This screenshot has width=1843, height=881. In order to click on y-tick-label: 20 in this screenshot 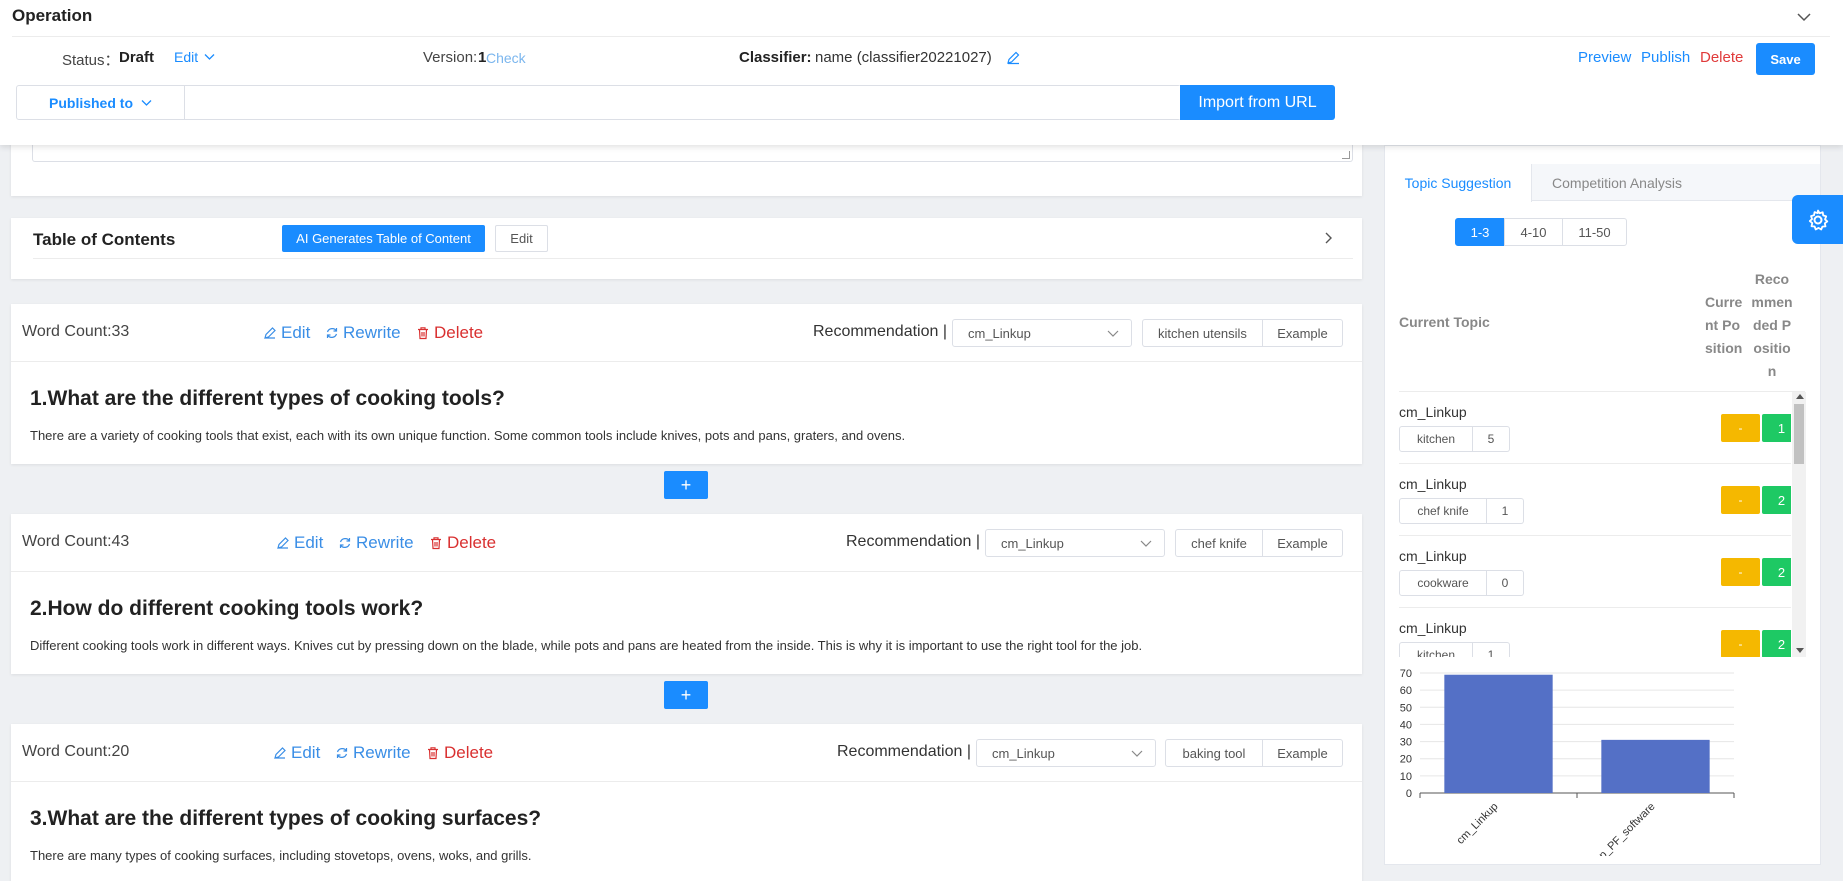, I will do `click(1406, 760)`.